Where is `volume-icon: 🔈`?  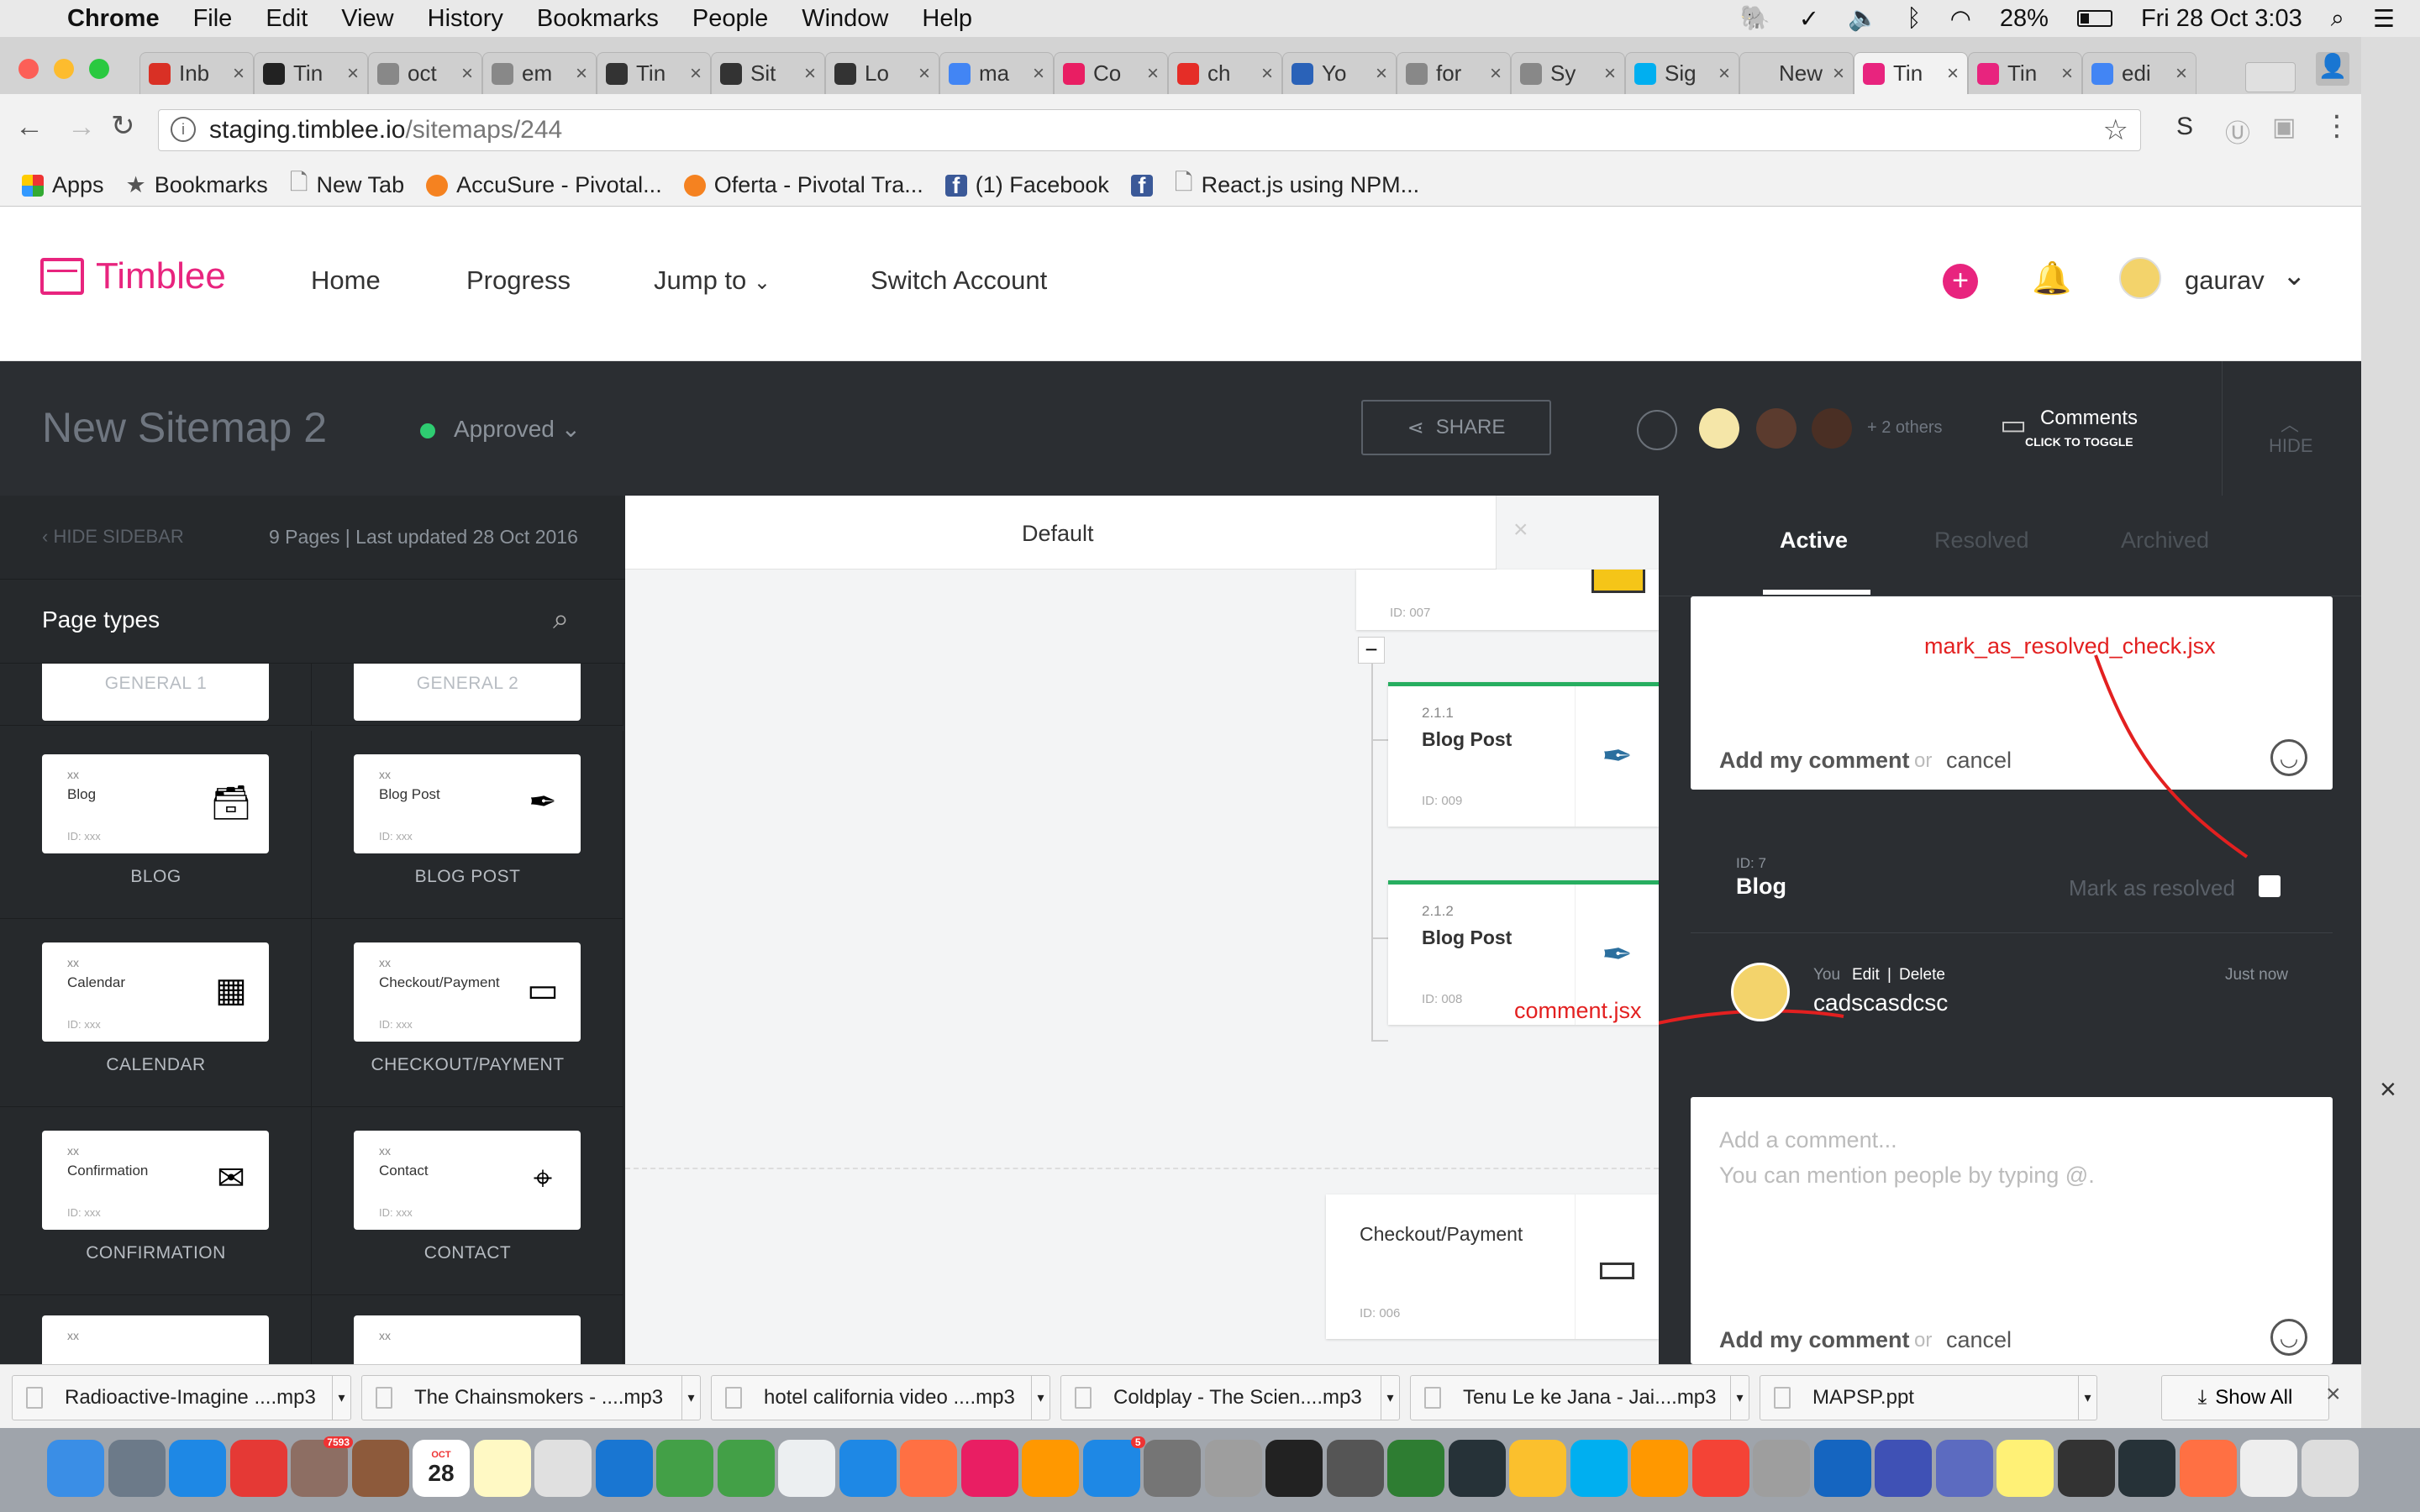 volume-icon: 🔈 is located at coordinates (1863, 18).